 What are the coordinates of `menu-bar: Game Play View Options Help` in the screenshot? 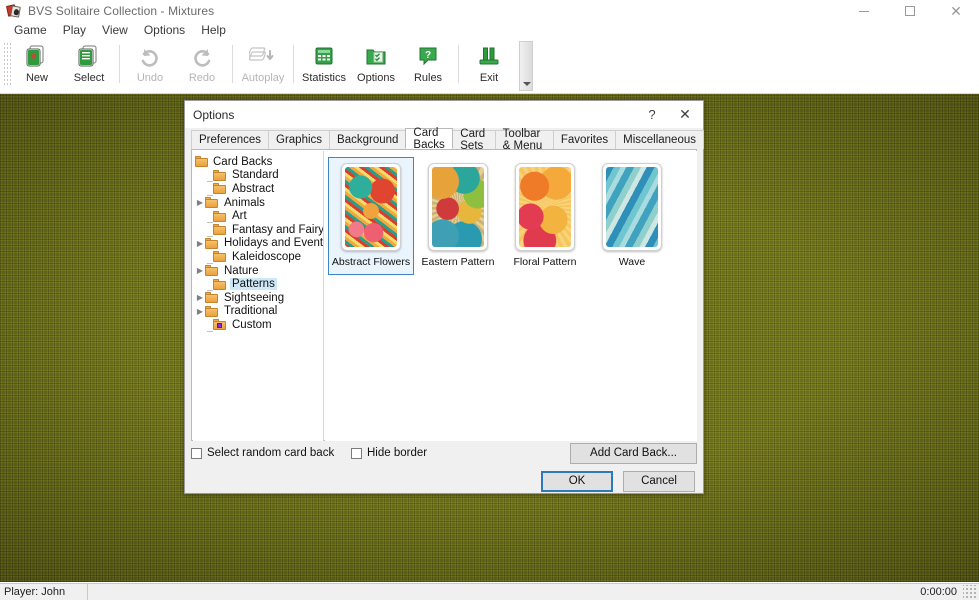 It's located at (489, 30).